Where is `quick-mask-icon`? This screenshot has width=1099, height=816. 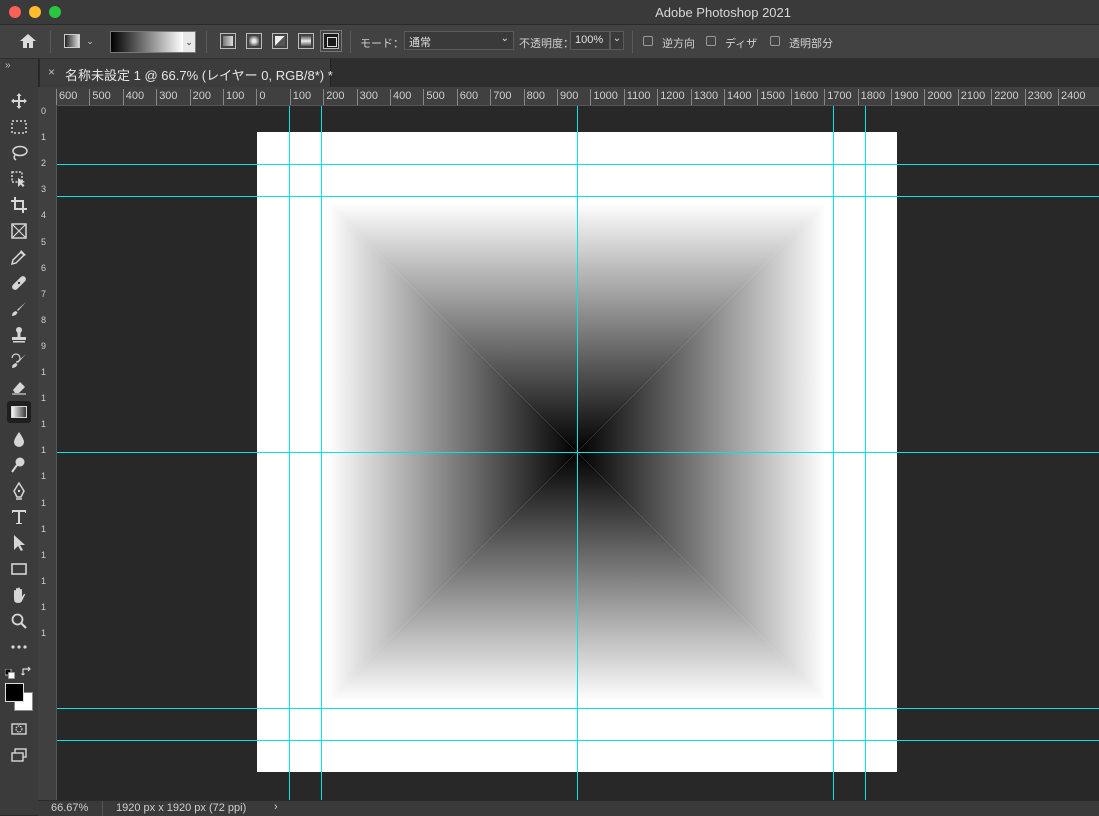
quick-mask-icon is located at coordinates (19, 729).